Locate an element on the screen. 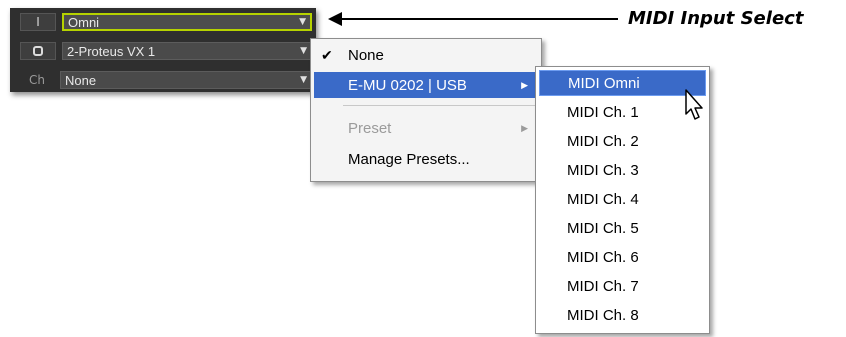  midi-channel-row: Ch None ▼ is located at coordinates (166, 80).